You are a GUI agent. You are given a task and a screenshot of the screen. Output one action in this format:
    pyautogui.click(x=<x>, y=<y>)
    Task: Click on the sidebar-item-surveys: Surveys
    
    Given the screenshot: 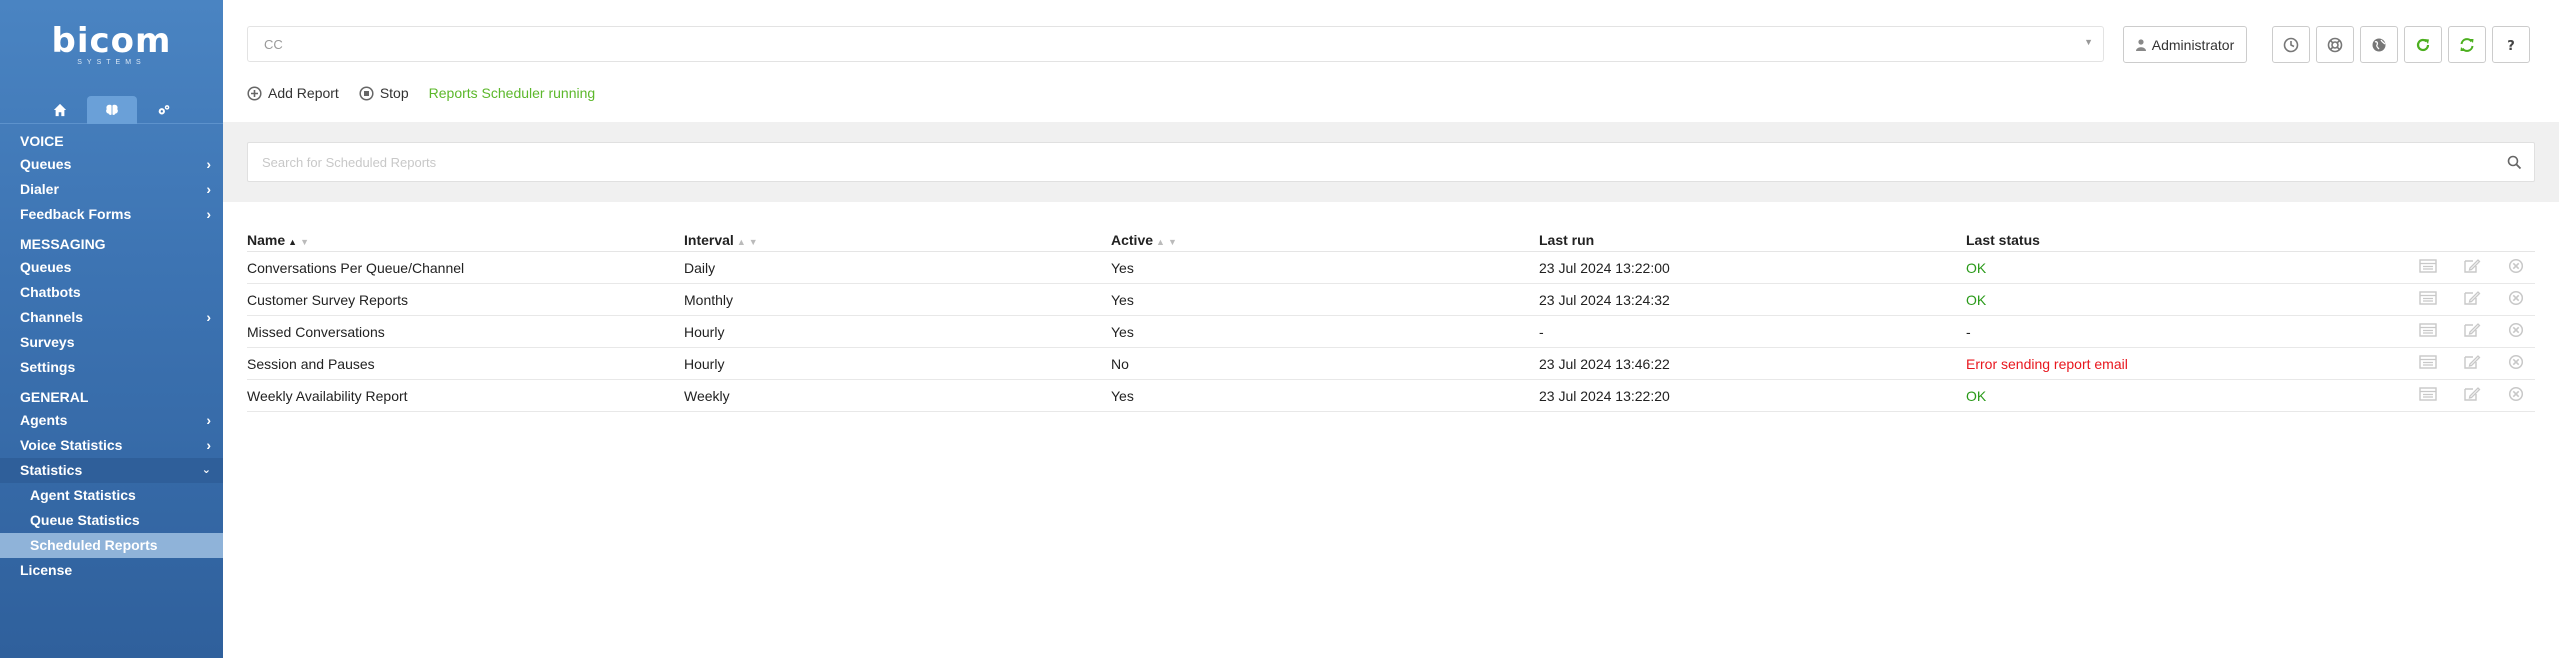 What is the action you would take?
    pyautogui.click(x=111, y=342)
    